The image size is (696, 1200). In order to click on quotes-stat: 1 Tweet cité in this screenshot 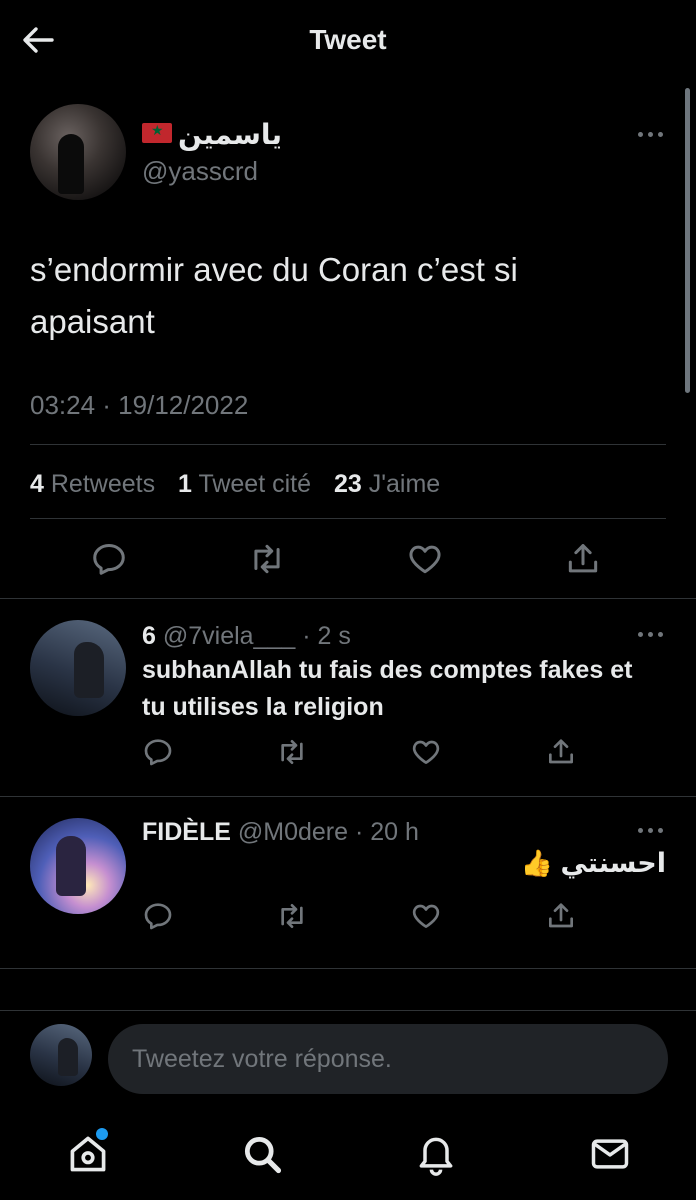, I will do `click(244, 484)`.